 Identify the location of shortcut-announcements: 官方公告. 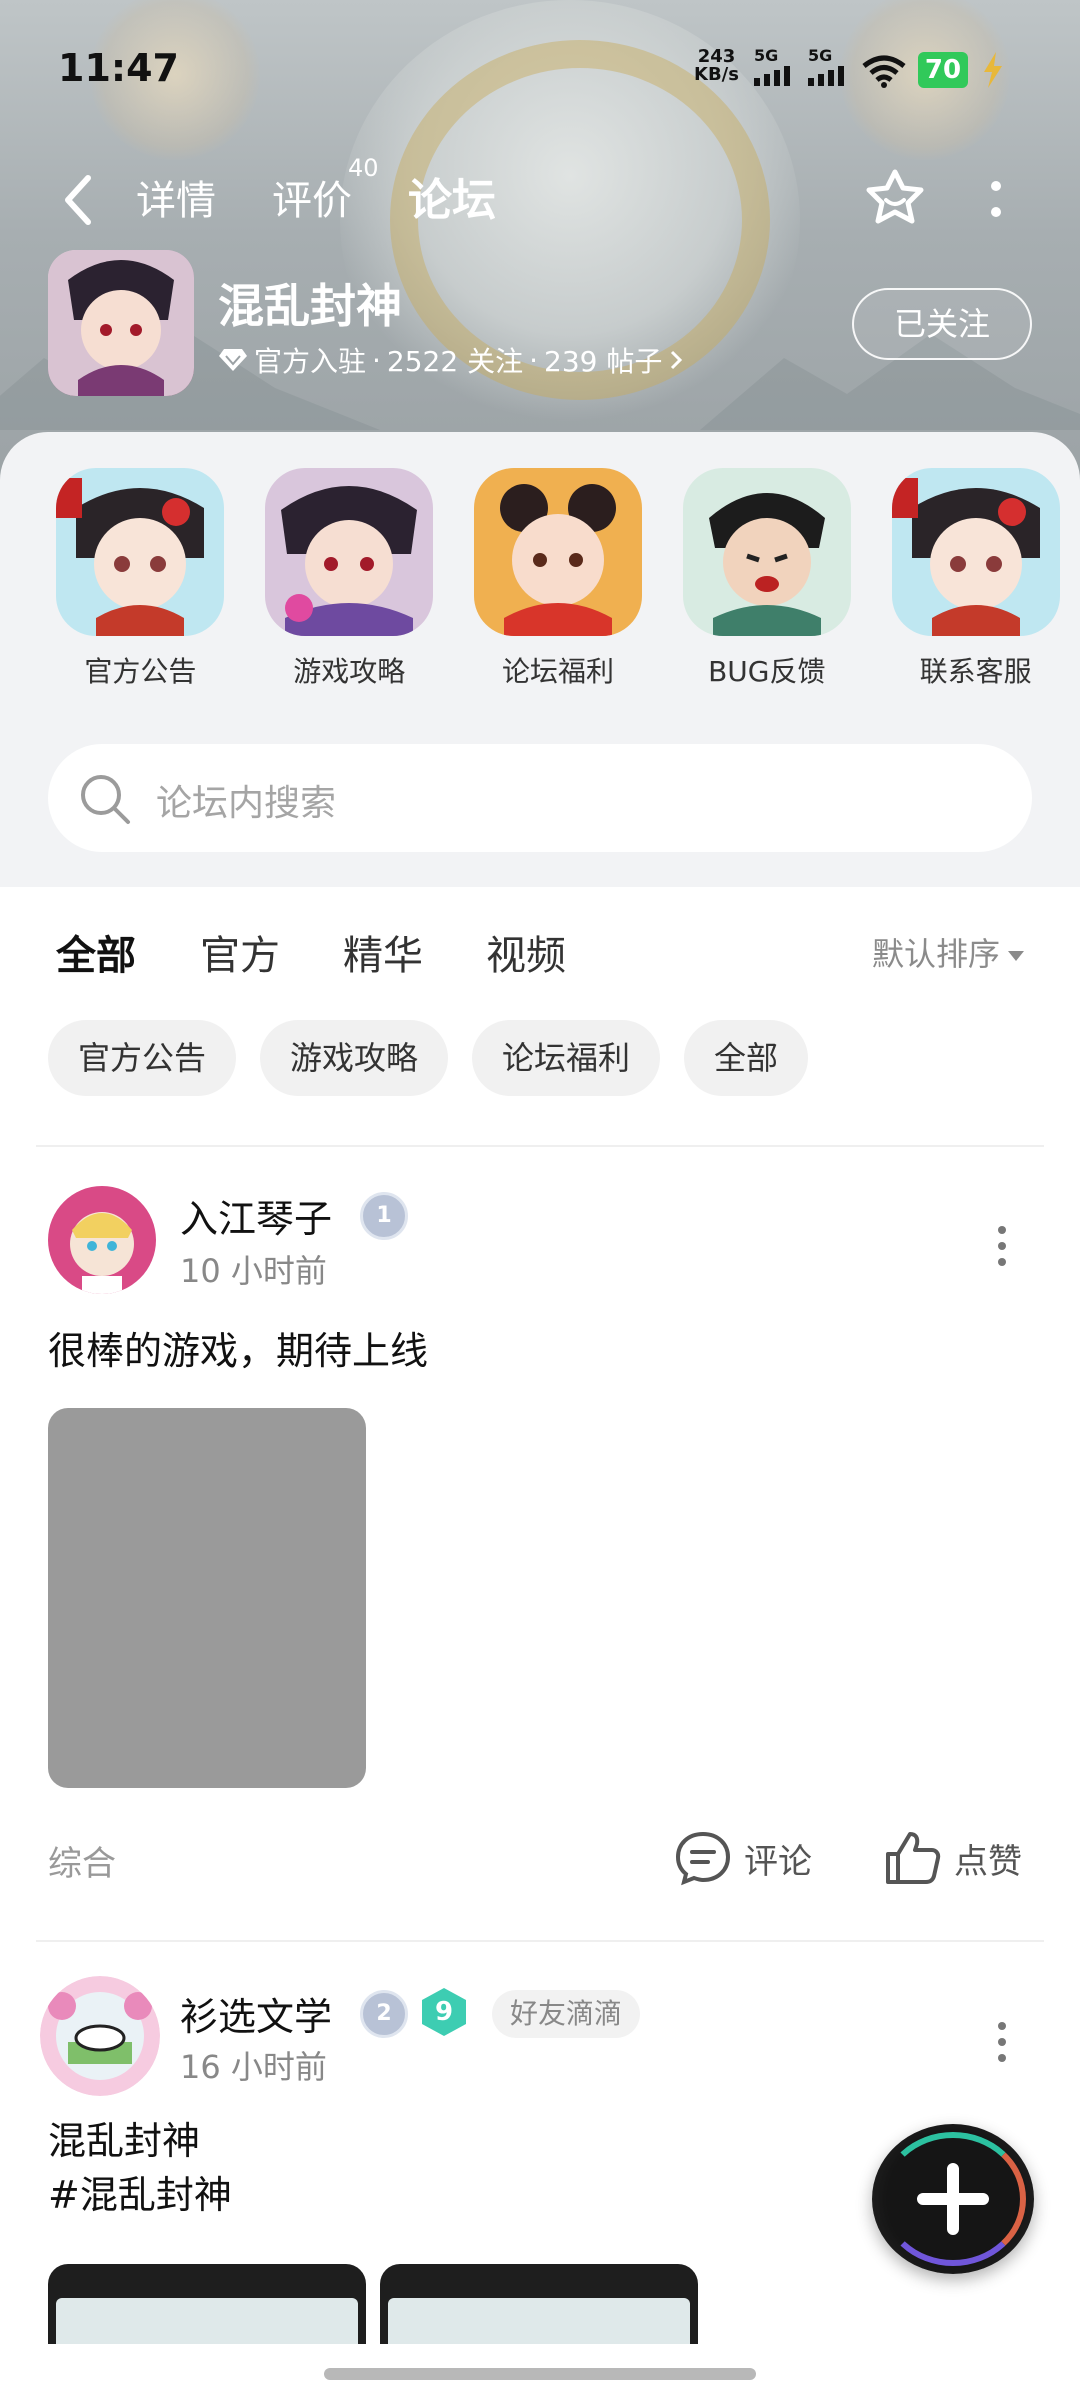
(140, 579).